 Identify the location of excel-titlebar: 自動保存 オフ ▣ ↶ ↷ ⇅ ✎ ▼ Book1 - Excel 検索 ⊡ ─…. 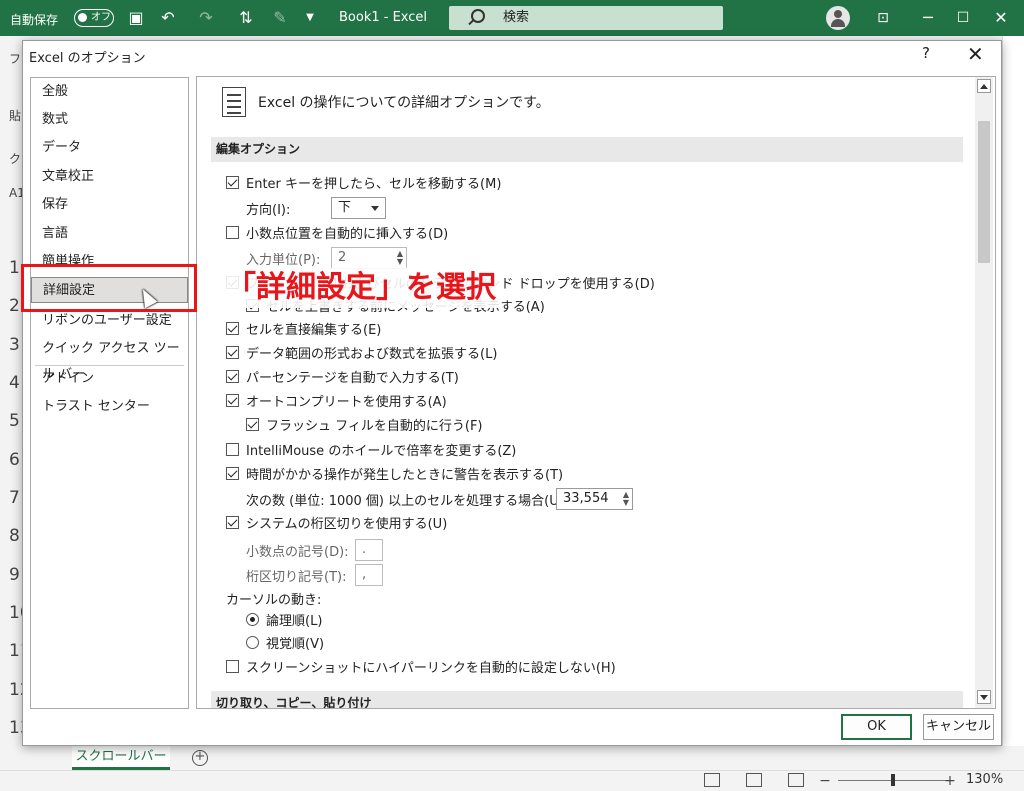
(512, 18).